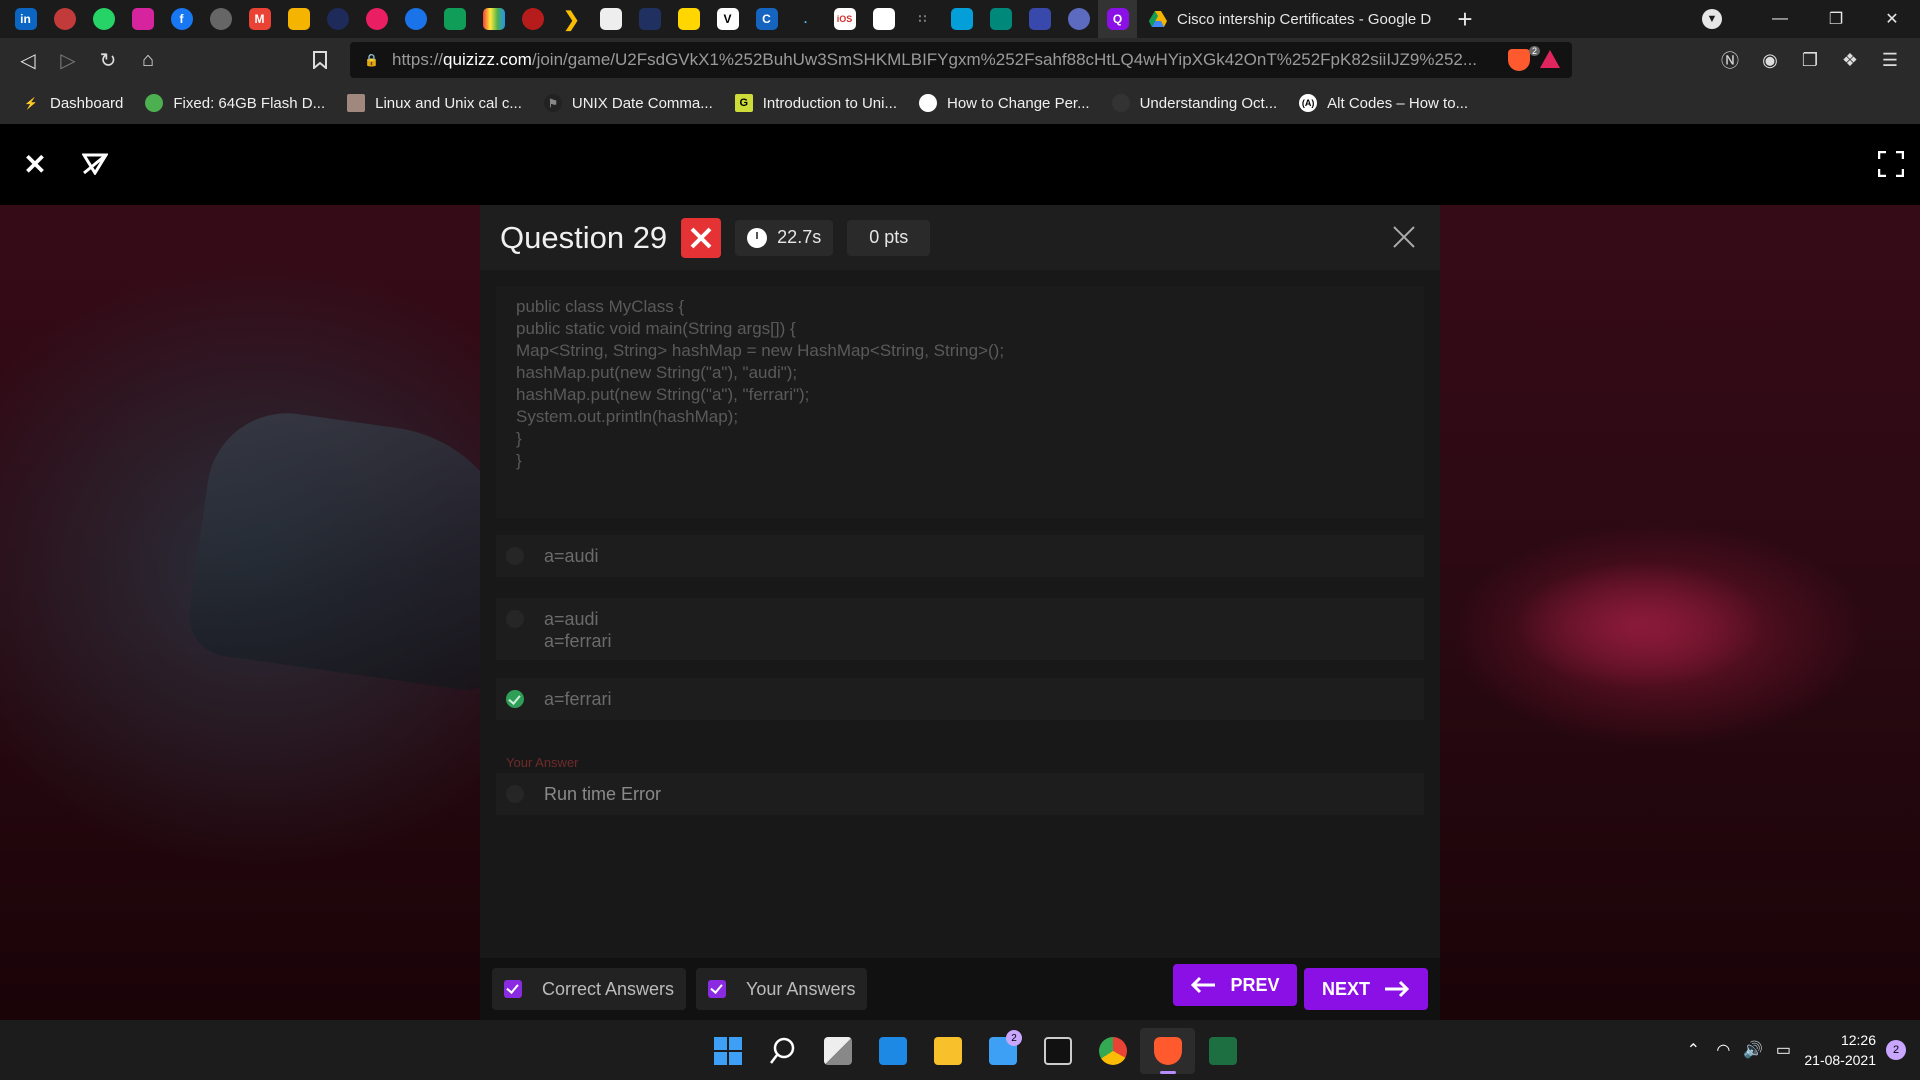 The height and width of the screenshot is (1080, 1920). What do you see at coordinates (1222, 1051) in the screenshot?
I see `excel-button` at bounding box center [1222, 1051].